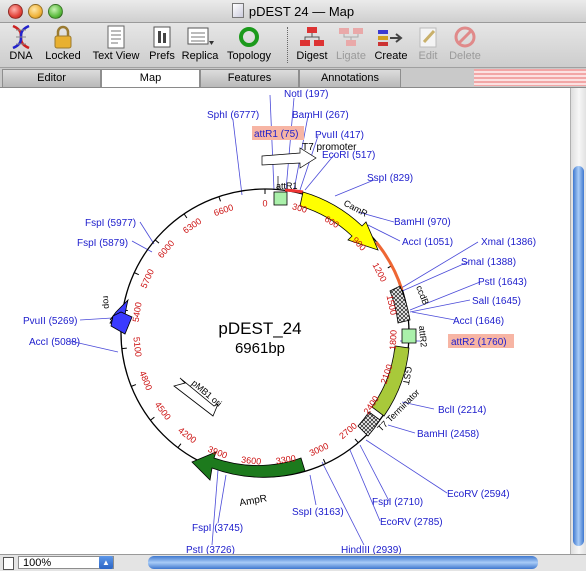 This screenshot has height=571, width=586. Describe the element at coordinates (249, 37) in the screenshot. I see `circular-topology-icon` at that location.